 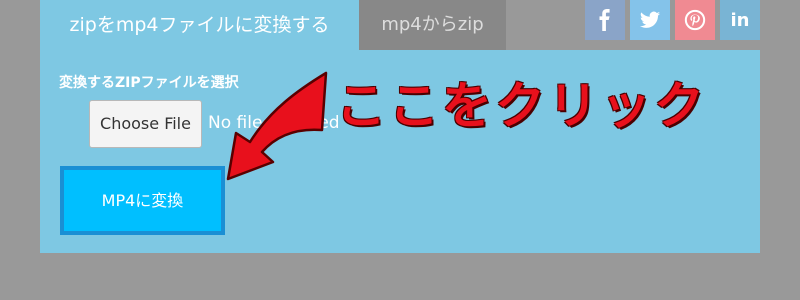 I want to click on twitter-share-button, so click(x=650, y=20).